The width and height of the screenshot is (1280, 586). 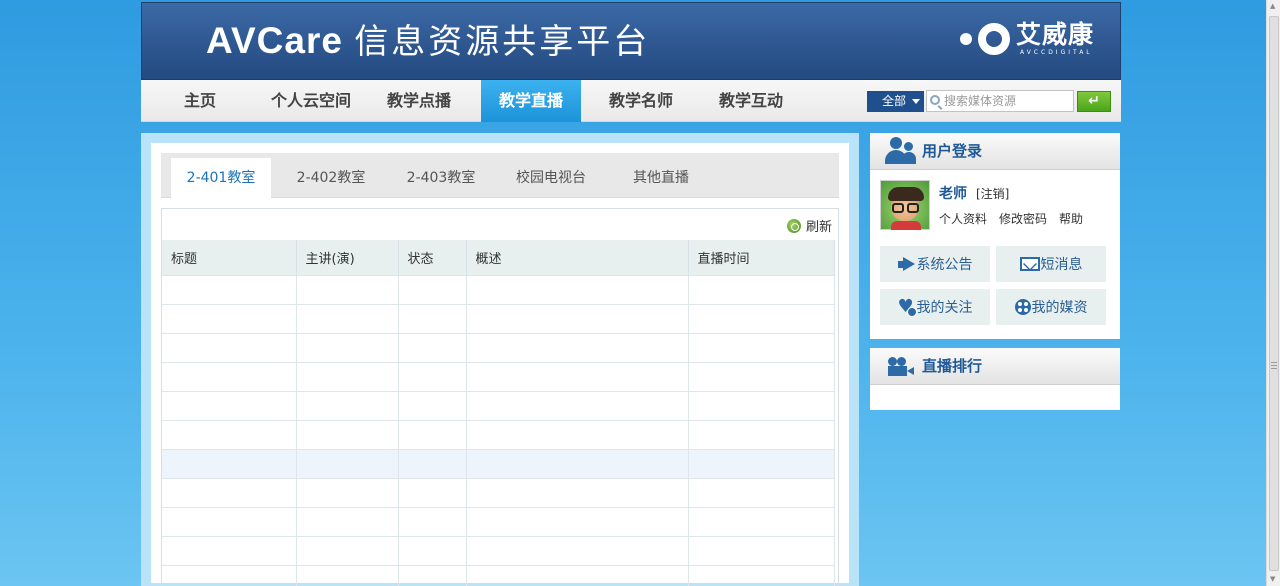 I want to click on column-header-speaker: 主讲(演), so click(x=347, y=257).